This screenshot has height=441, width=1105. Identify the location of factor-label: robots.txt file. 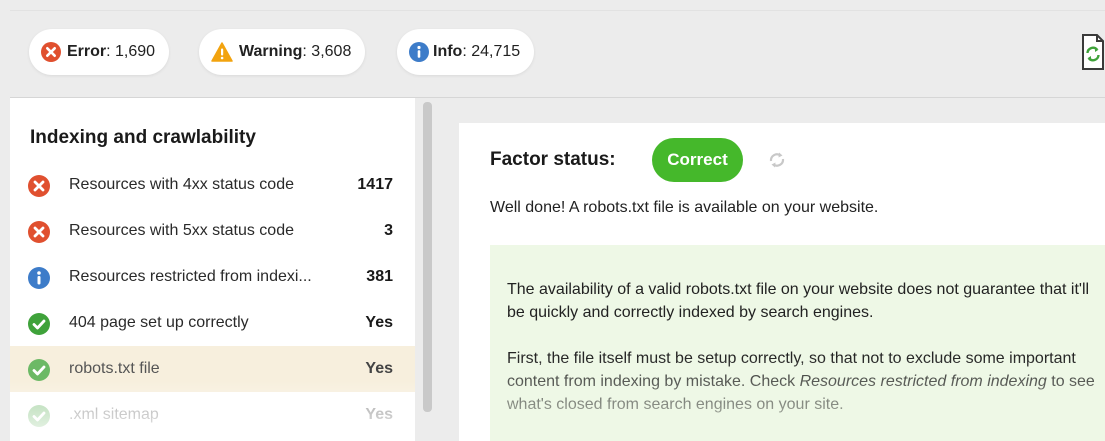
(114, 368).